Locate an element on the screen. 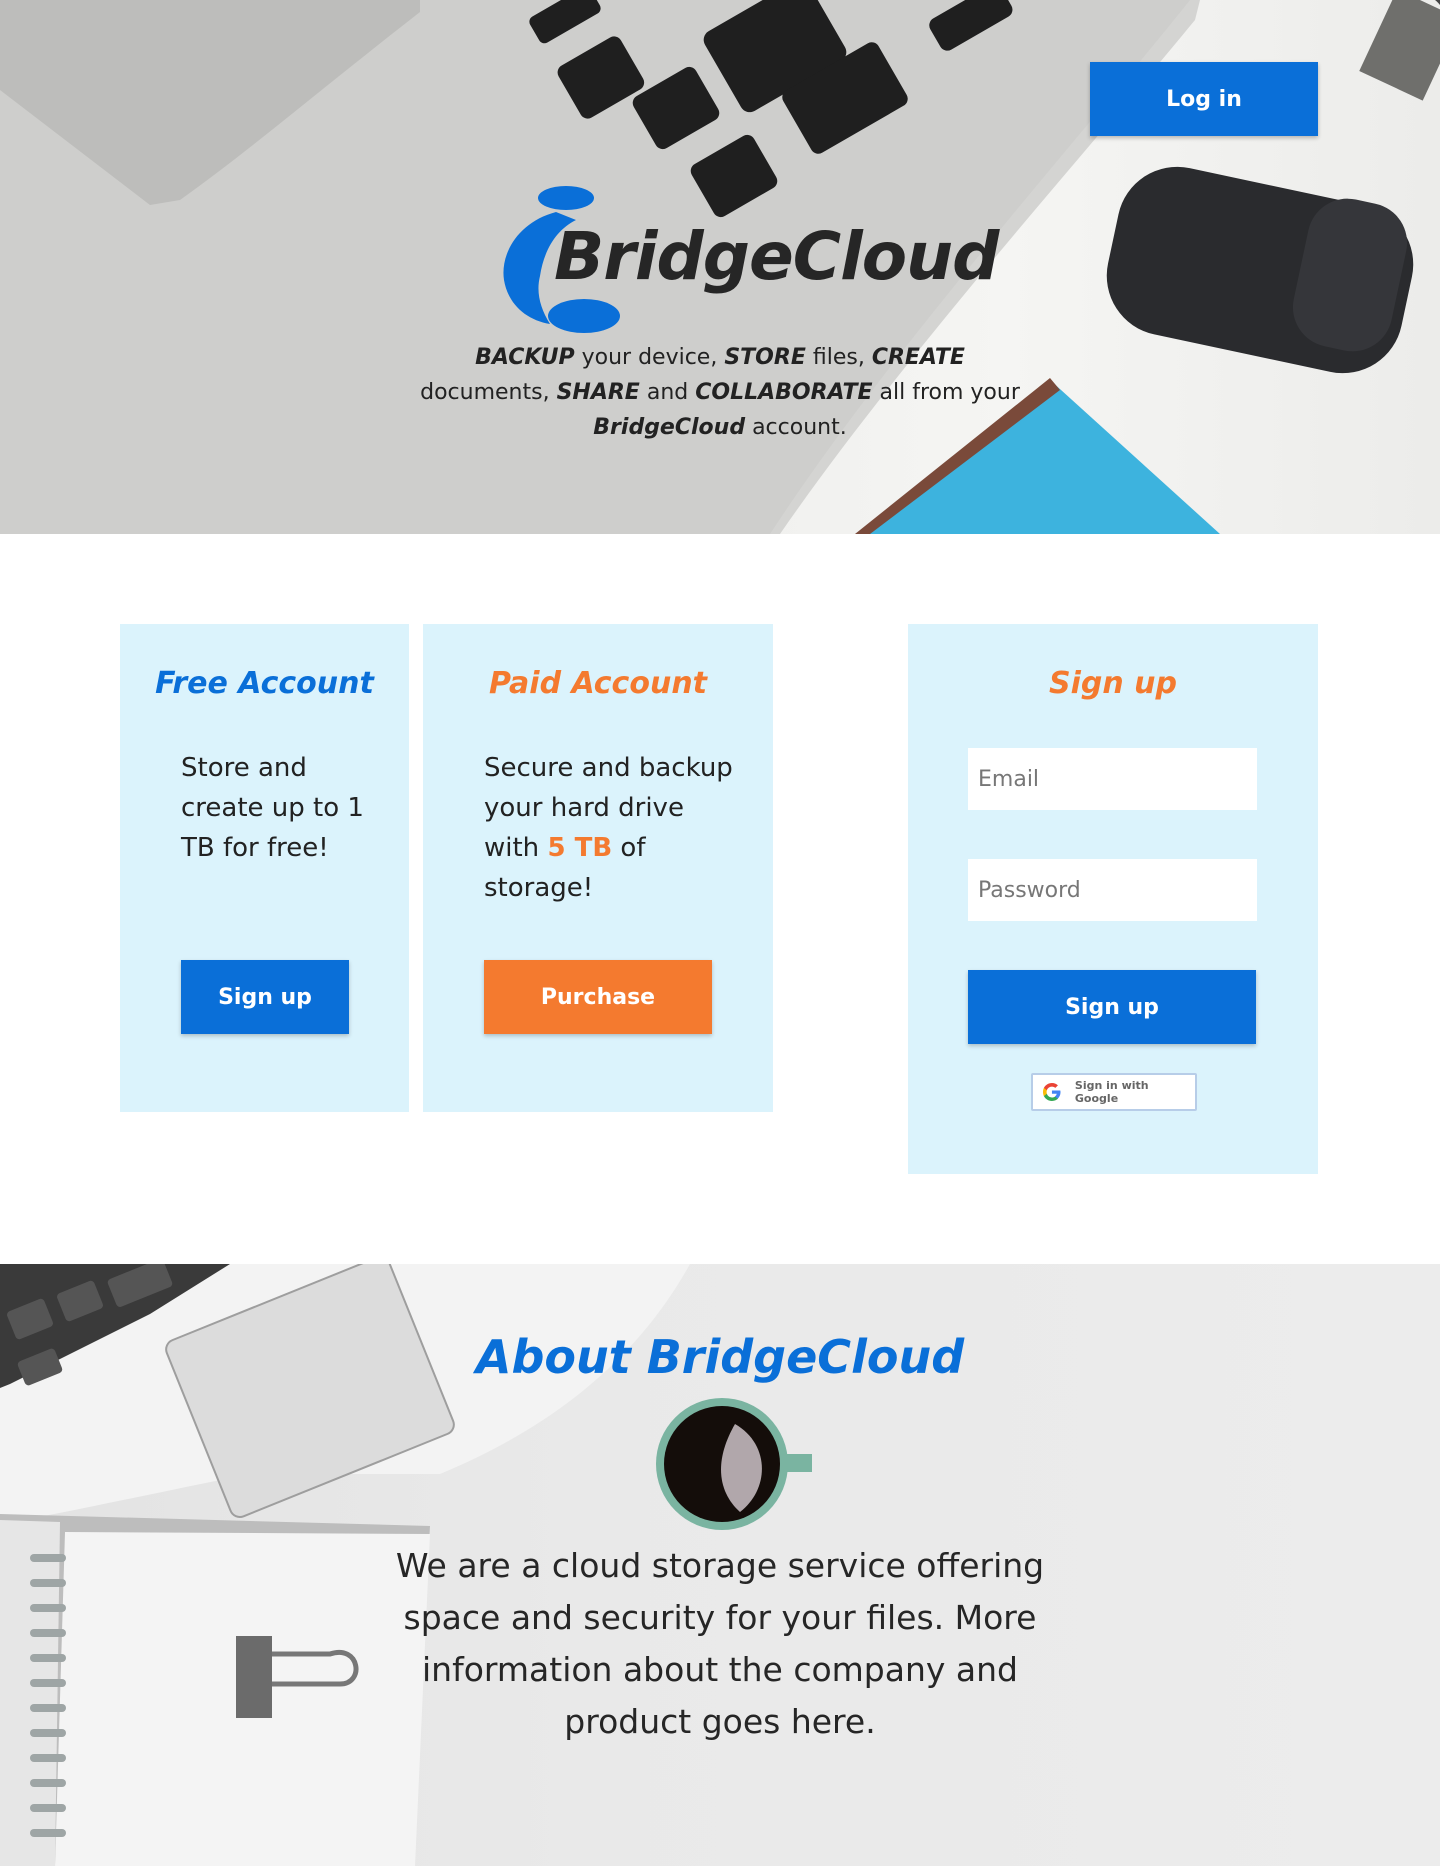 This screenshot has height=1866, width=1440. about-title: About BridgeCloud is located at coordinates (720, 1357).